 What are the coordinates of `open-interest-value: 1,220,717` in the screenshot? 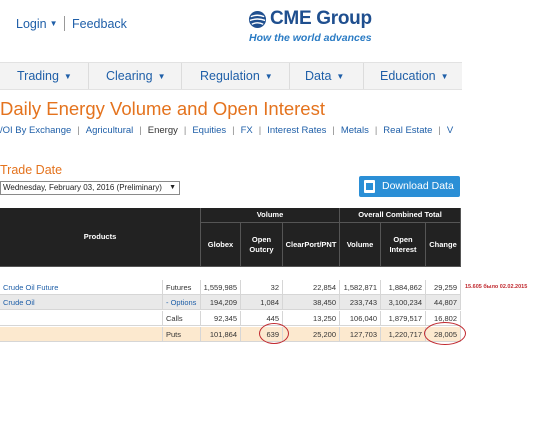 It's located at (403, 334).